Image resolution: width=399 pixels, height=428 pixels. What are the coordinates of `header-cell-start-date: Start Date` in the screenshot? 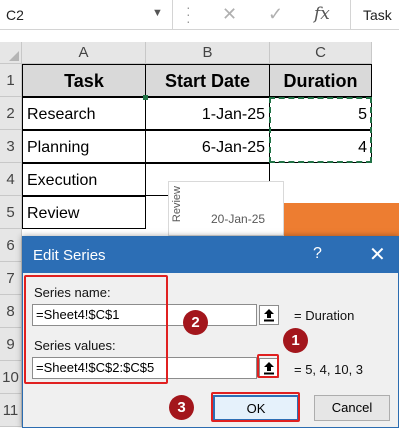 It's located at (207, 80).